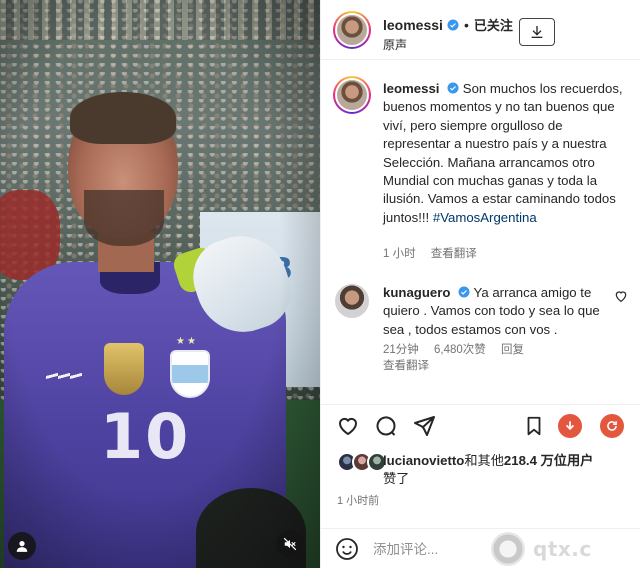  I want to click on audio-label: 原声, so click(395, 44).